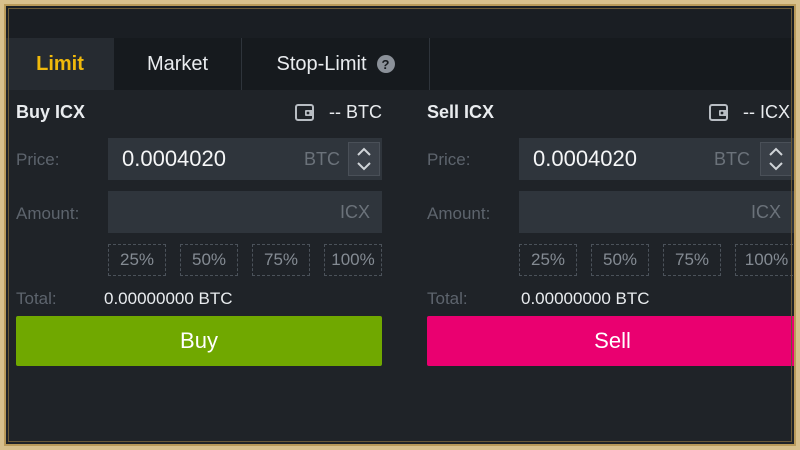  Describe the element at coordinates (766, 112) in the screenshot. I see `sell-wallet-value: -- ICX` at that location.